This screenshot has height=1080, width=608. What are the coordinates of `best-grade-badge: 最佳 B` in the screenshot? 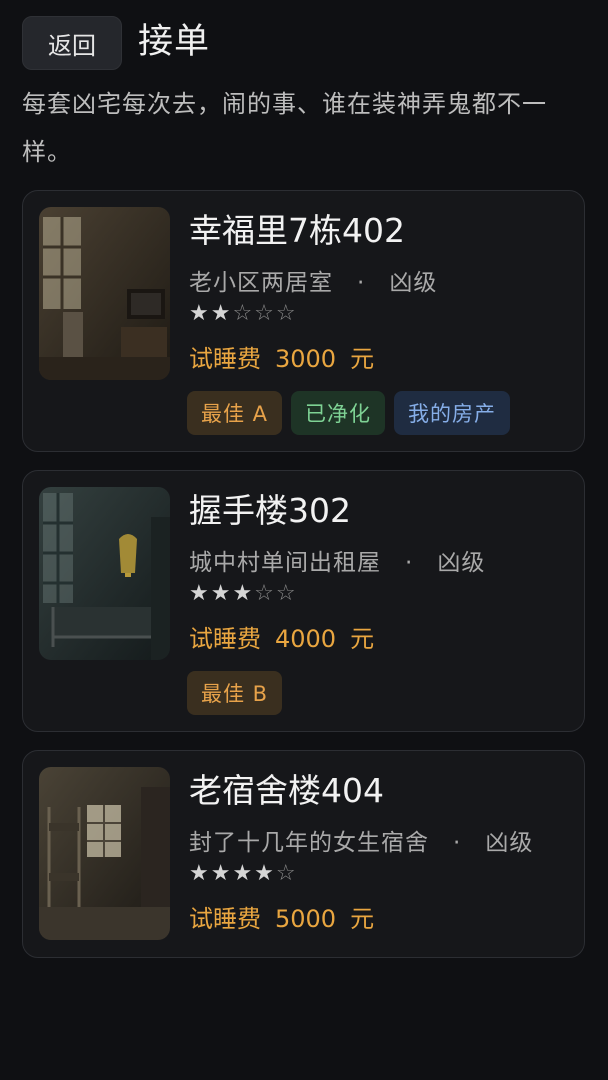 It's located at (235, 693).